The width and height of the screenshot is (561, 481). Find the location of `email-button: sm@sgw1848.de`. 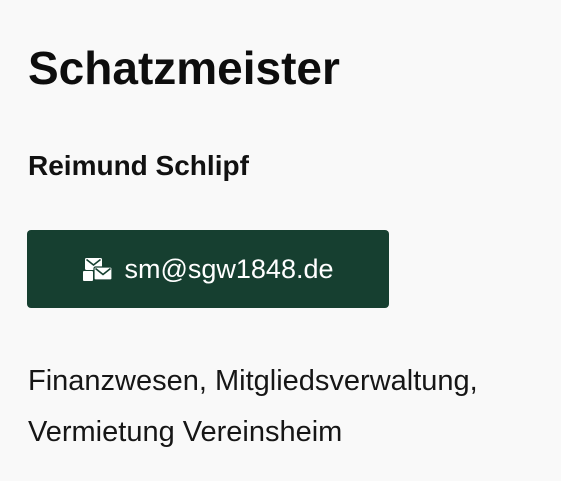

email-button: sm@sgw1848.de is located at coordinates (208, 269).